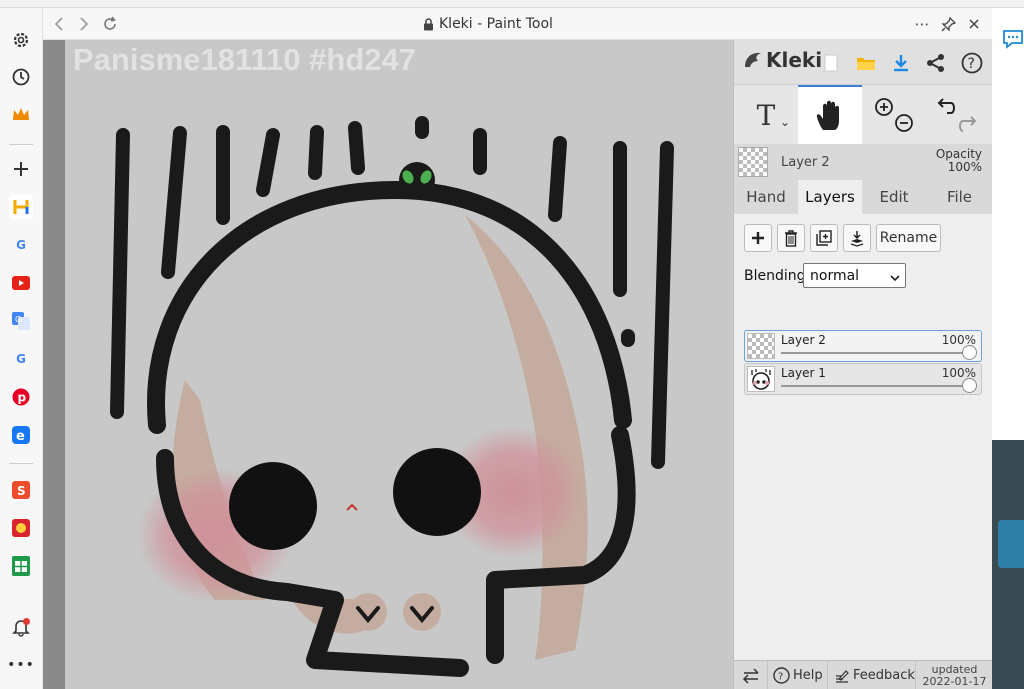  Describe the element at coordinates (753, 59) in the screenshot. I see `kleki-bird-icon` at that location.